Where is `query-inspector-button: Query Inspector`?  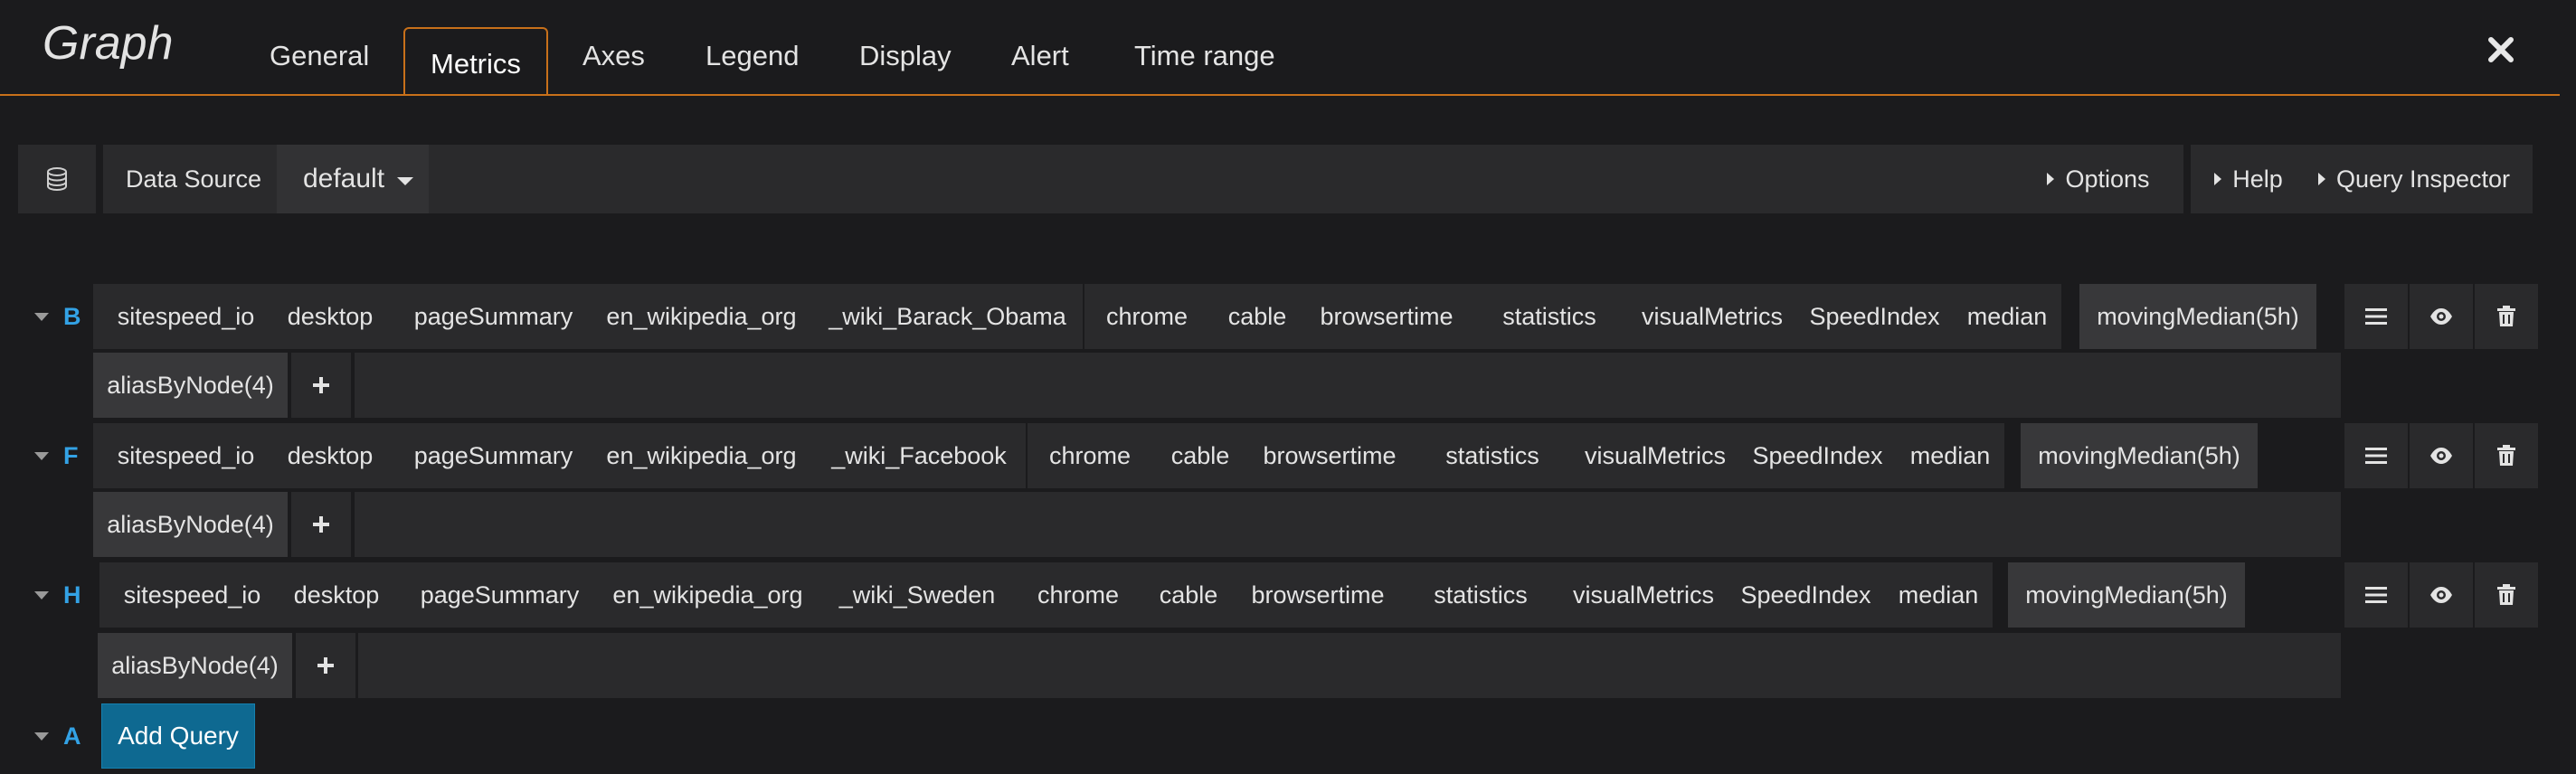
query-inspector-button: Query Inspector is located at coordinates (2414, 179).